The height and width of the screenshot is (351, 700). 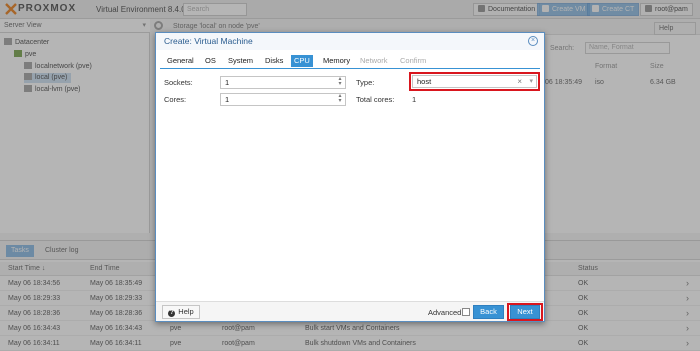 I want to click on tab-general: General, so click(x=180, y=61).